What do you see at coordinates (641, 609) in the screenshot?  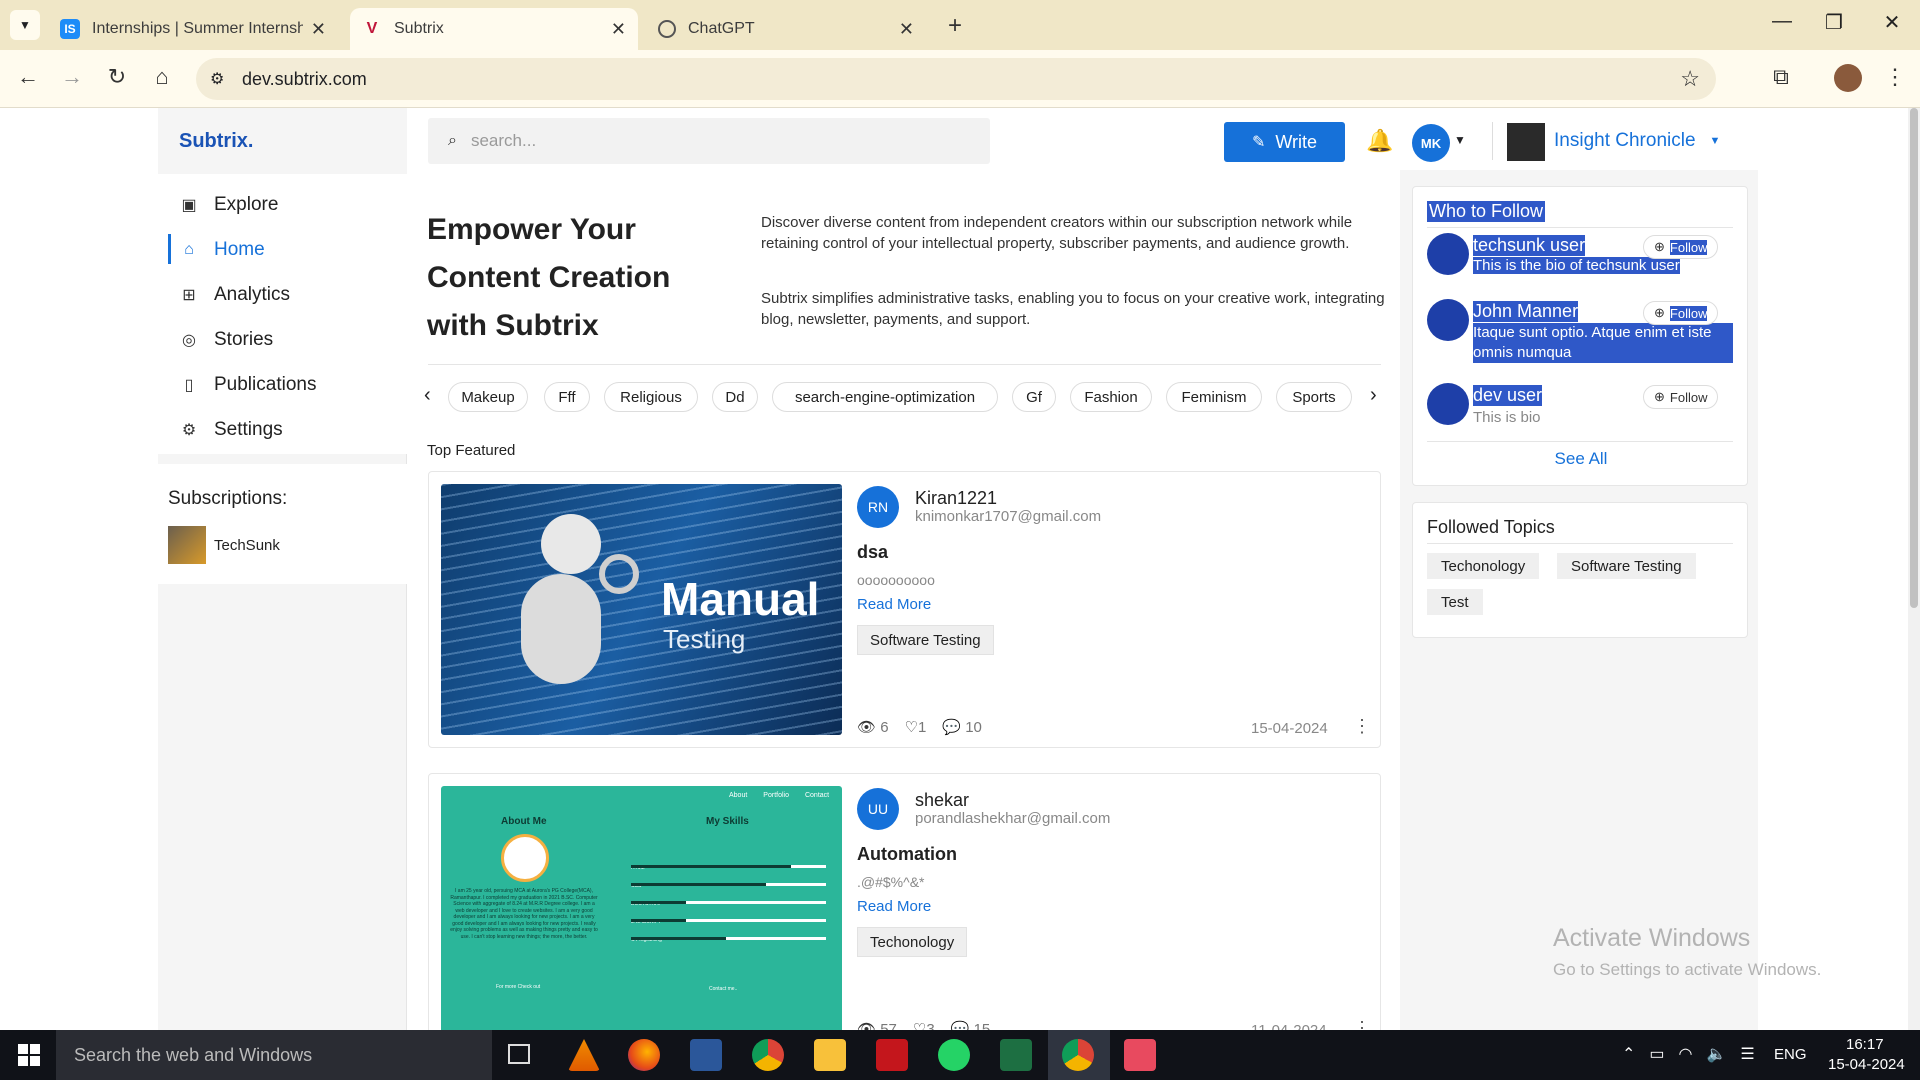 I see `post-thumbnail: Manual Testing` at bounding box center [641, 609].